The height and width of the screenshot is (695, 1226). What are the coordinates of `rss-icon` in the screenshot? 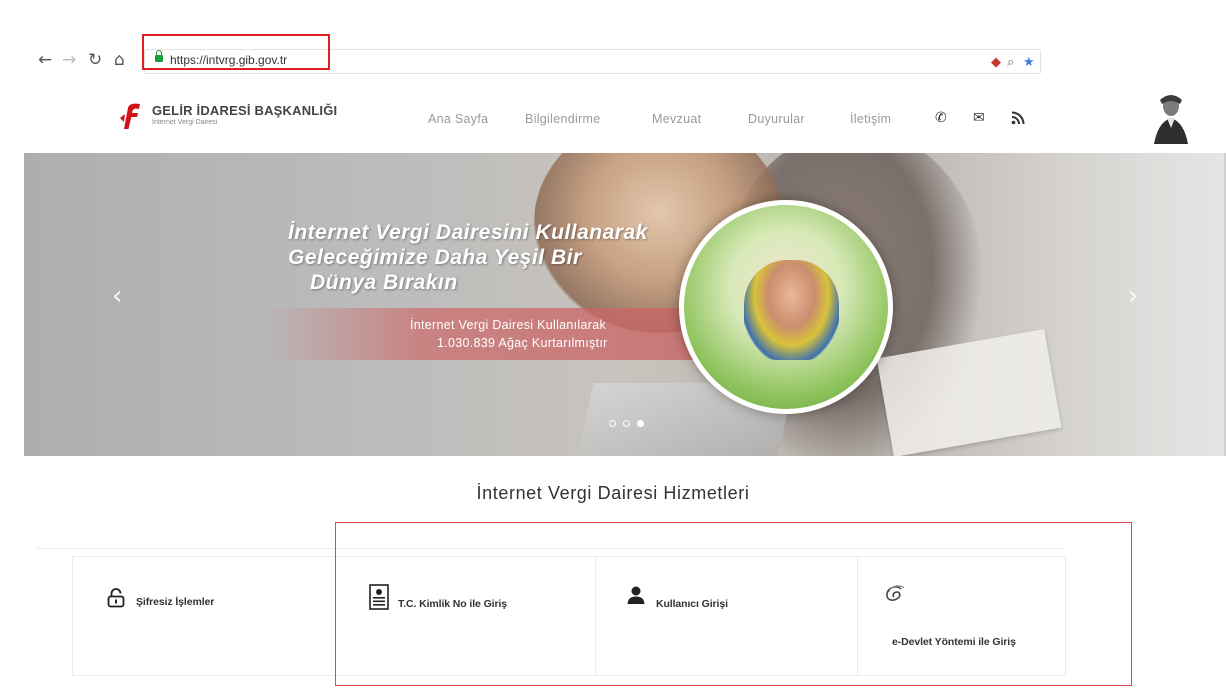 It's located at (1018, 118).